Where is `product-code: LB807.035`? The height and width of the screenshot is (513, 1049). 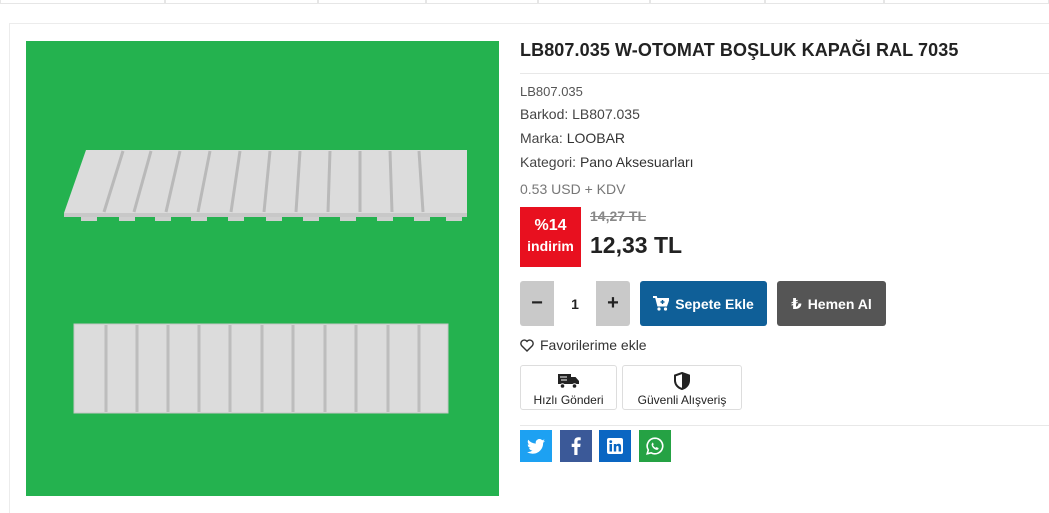
product-code: LB807.035 is located at coordinates (551, 91).